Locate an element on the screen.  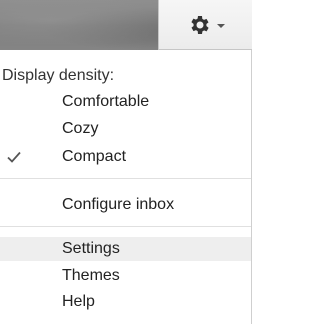
configure-inbox-item: Configure inbox is located at coordinates (125, 205).